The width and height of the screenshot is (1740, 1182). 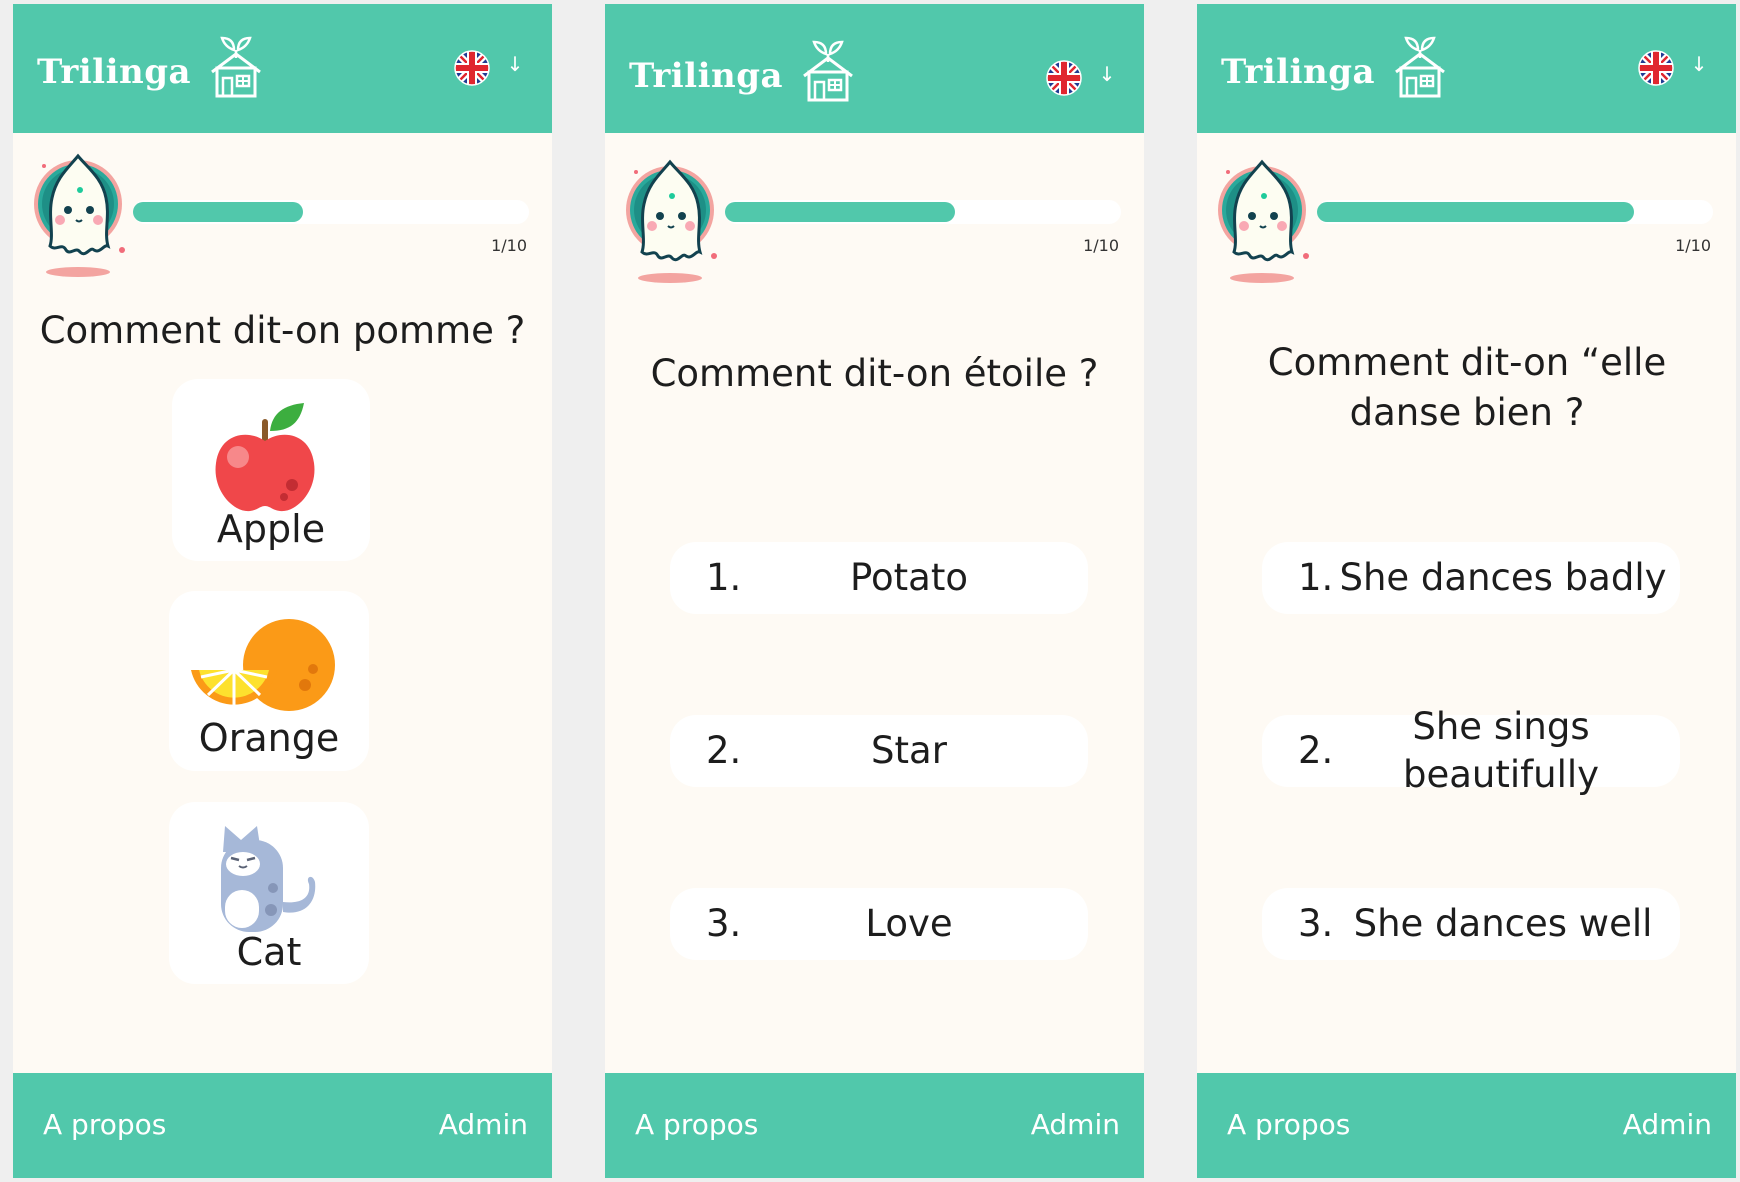 I want to click on option-text: Star, so click(x=909, y=750).